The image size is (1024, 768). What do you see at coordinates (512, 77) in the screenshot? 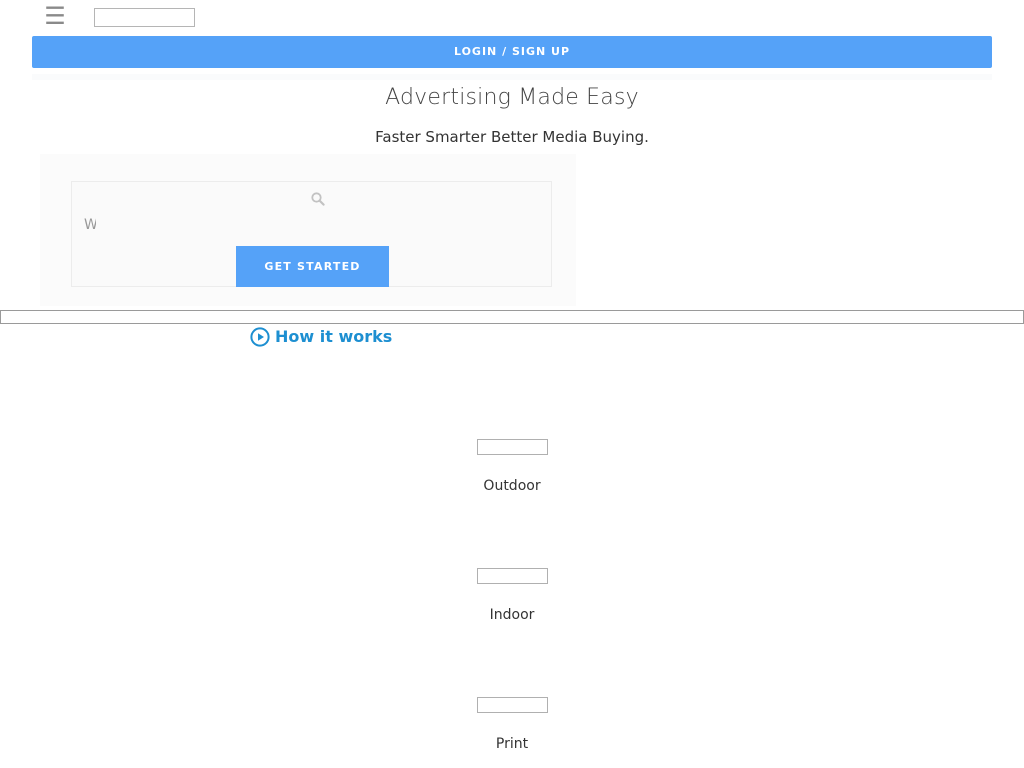
I see `hero-band` at bounding box center [512, 77].